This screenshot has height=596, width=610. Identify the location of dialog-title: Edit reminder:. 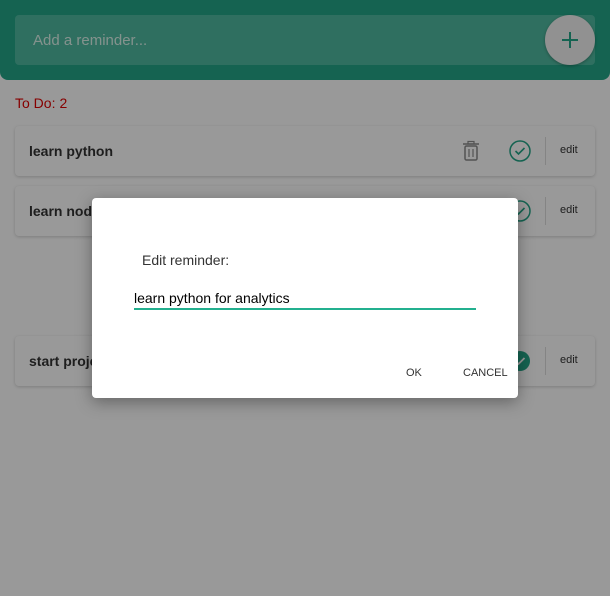
(186, 260).